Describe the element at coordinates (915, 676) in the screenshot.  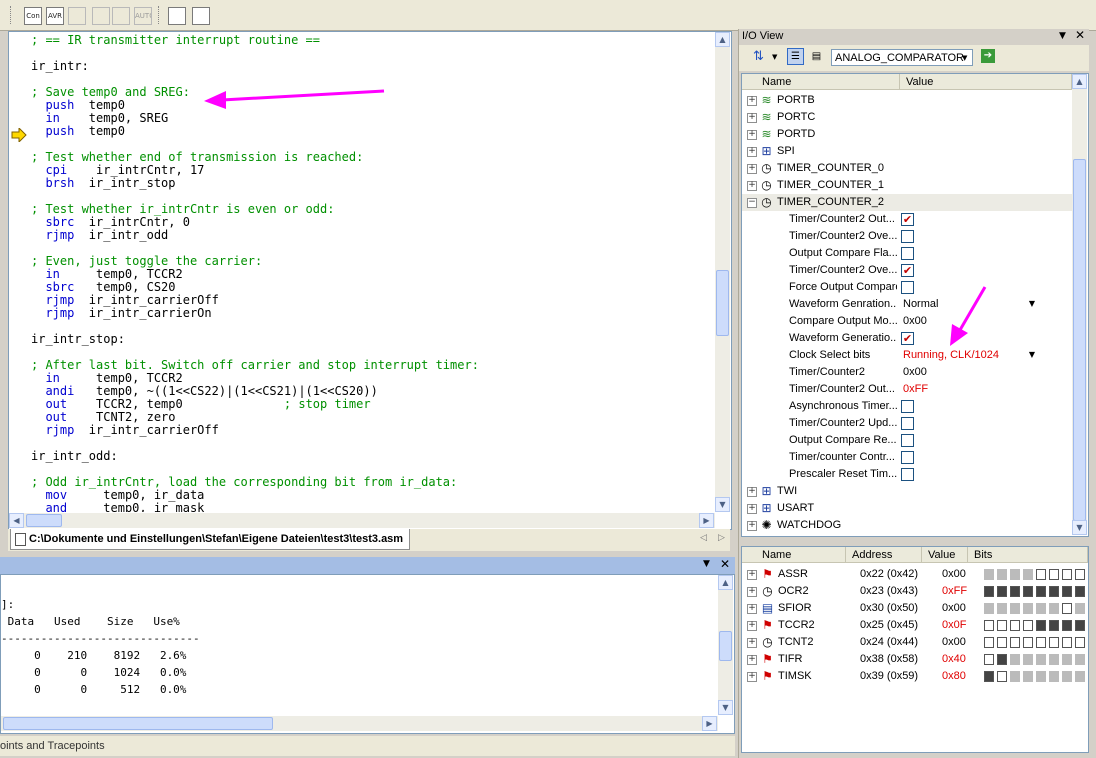
I see `register-row: + ⚑ TIMSK 0x39 (0x59) 0x80` at that location.